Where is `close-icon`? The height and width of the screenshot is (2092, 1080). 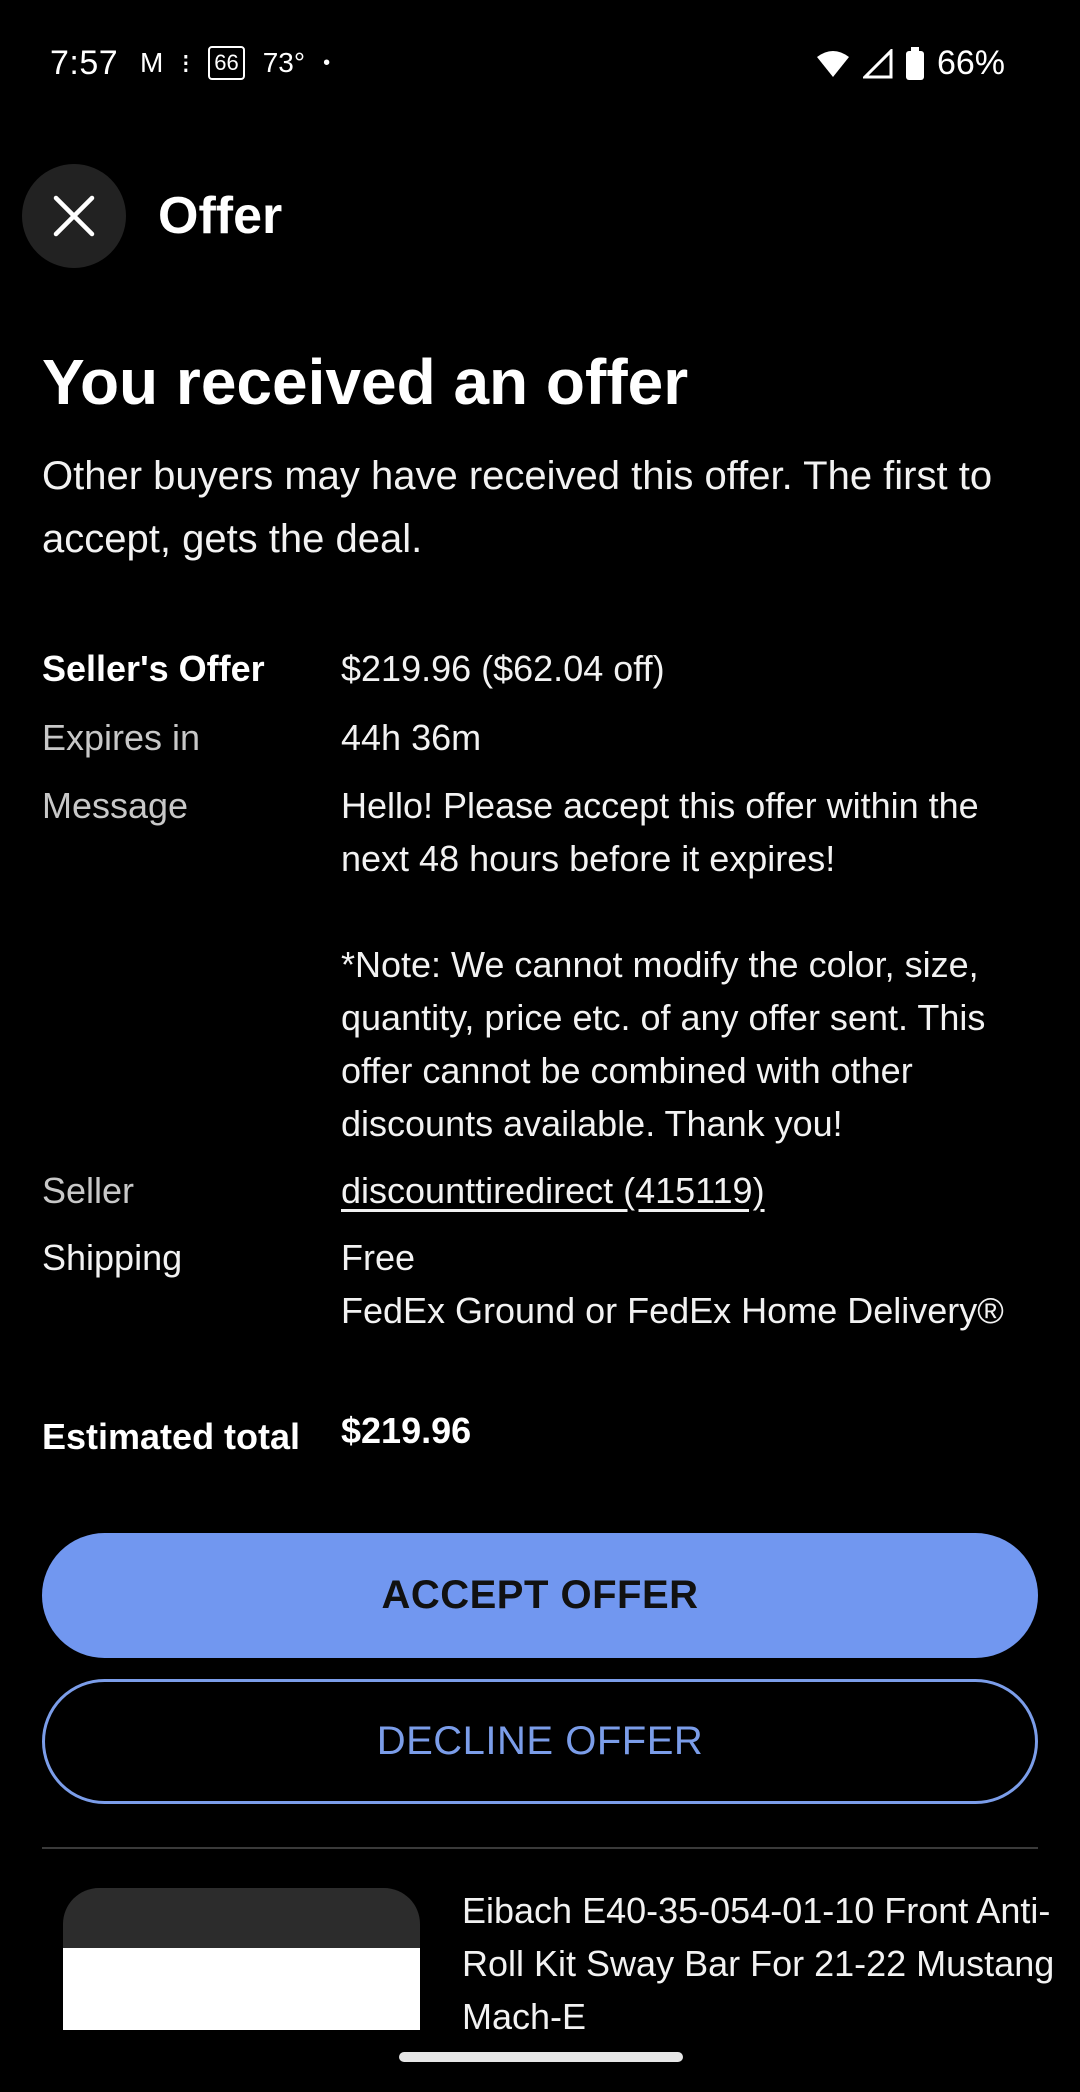
close-icon is located at coordinates (74, 216).